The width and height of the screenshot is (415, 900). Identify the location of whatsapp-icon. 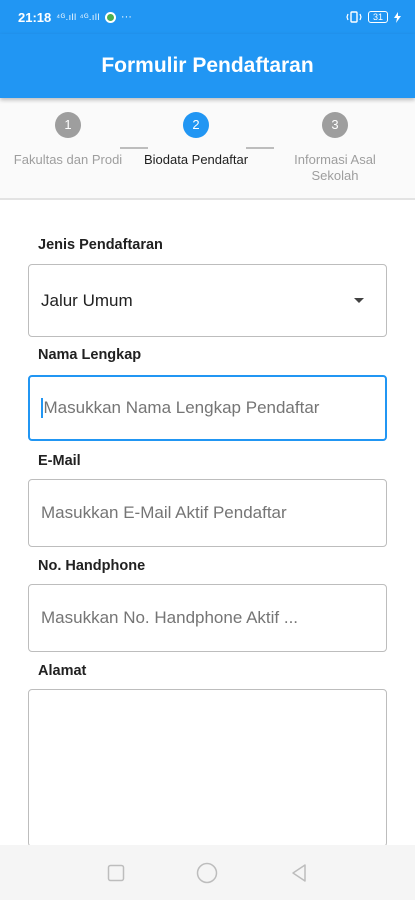
(110, 17).